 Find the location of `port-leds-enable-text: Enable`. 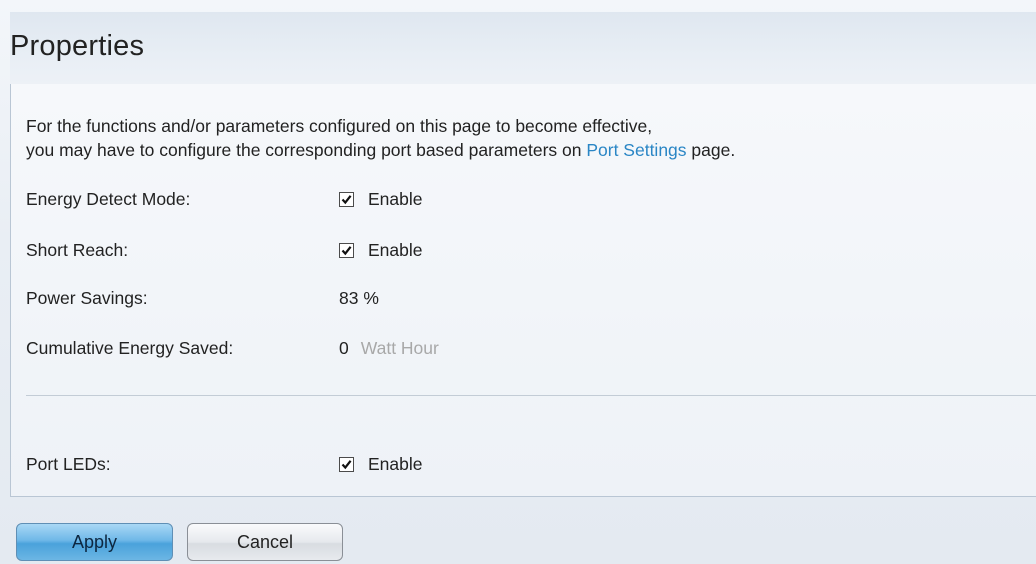

port-leds-enable-text: Enable is located at coordinates (395, 464).